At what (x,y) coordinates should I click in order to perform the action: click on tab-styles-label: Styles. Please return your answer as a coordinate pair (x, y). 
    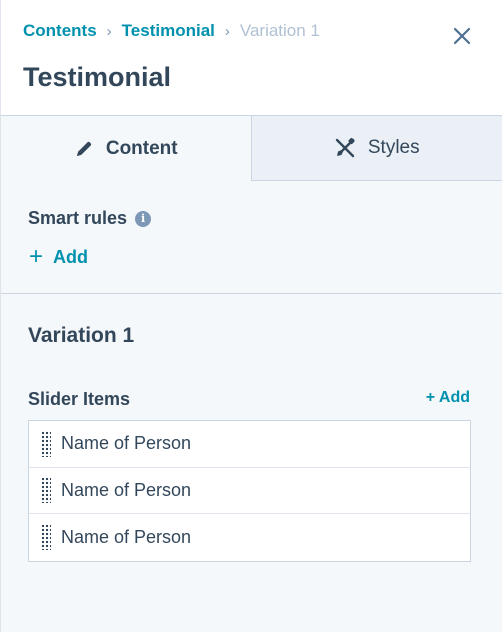
    Looking at the image, I should click on (393, 147).